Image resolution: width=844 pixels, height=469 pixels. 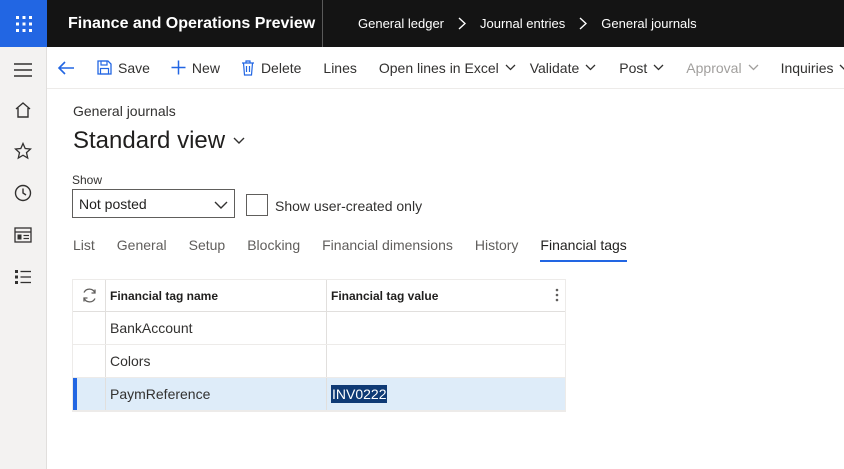 What do you see at coordinates (23, 151) in the screenshot?
I see `star-icon` at bounding box center [23, 151].